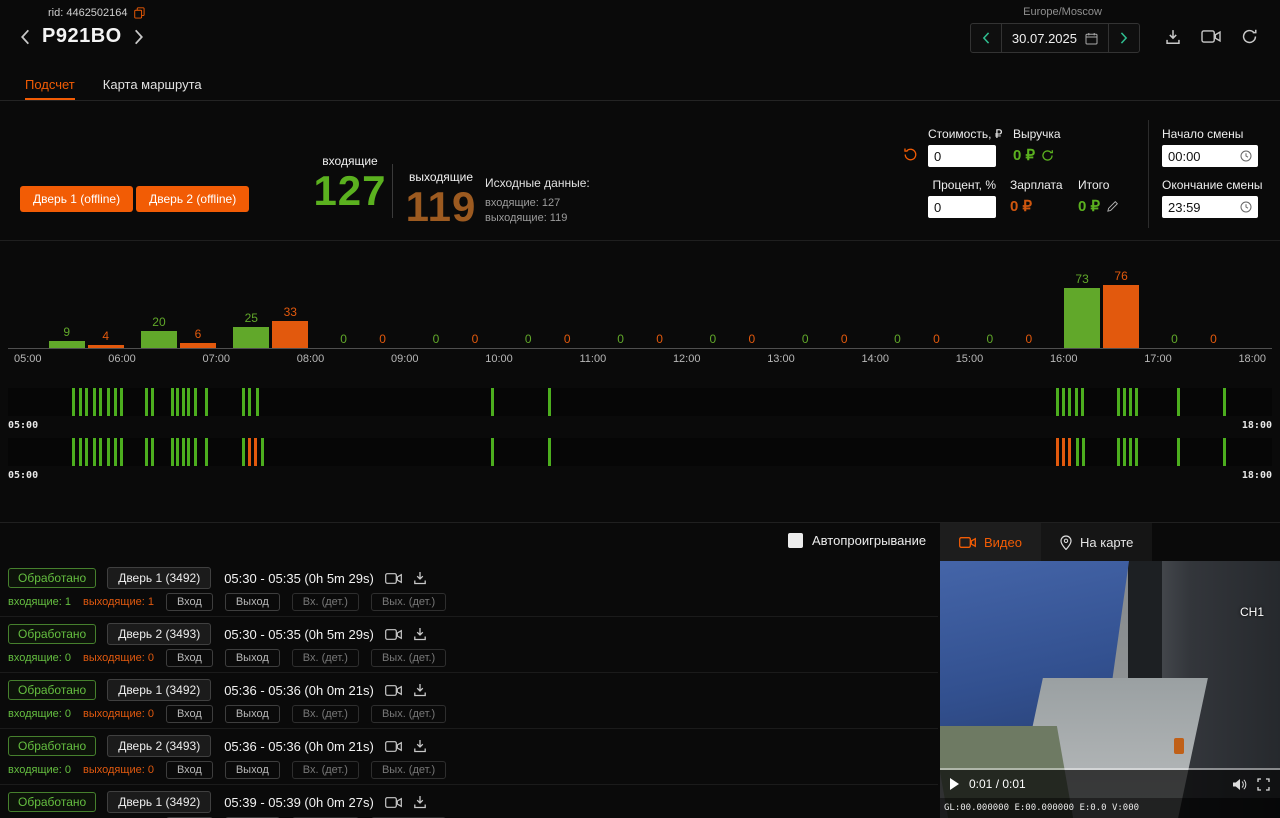 The height and width of the screenshot is (818, 1280). What do you see at coordinates (1212, 185) in the screenshot?
I see `shift-end-label: Окончание смены` at bounding box center [1212, 185].